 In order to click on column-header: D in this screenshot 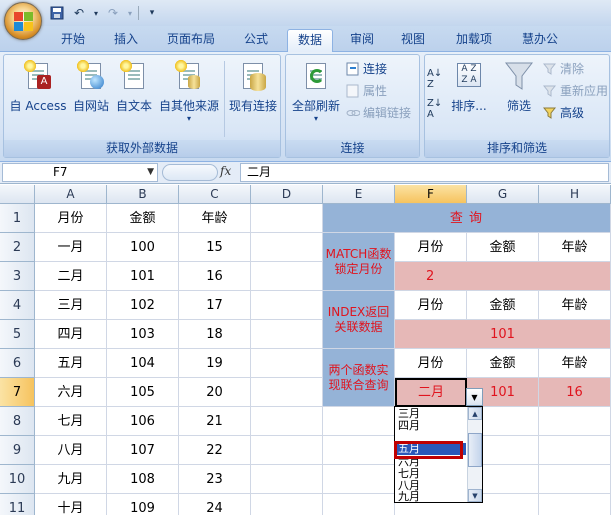, I will do `click(287, 194)`.